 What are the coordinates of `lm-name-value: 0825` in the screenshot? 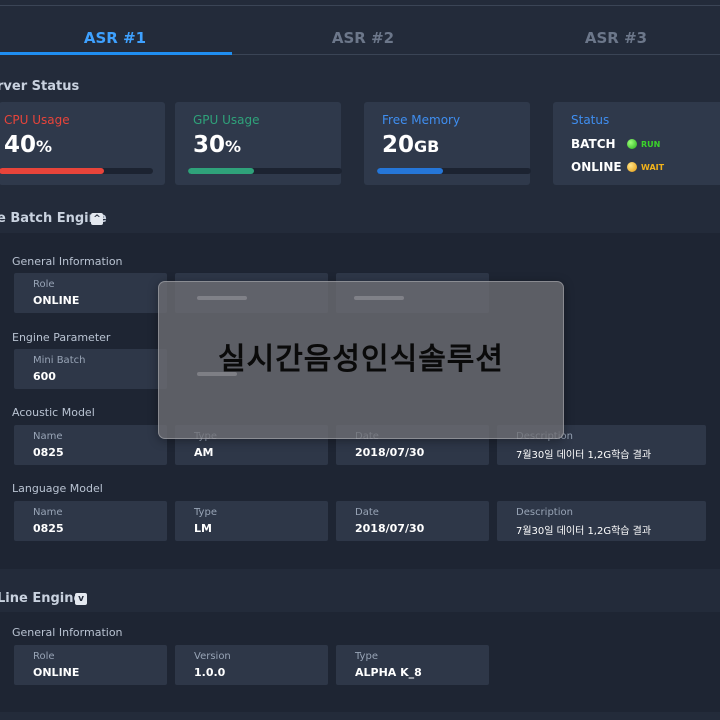 It's located at (48, 528).